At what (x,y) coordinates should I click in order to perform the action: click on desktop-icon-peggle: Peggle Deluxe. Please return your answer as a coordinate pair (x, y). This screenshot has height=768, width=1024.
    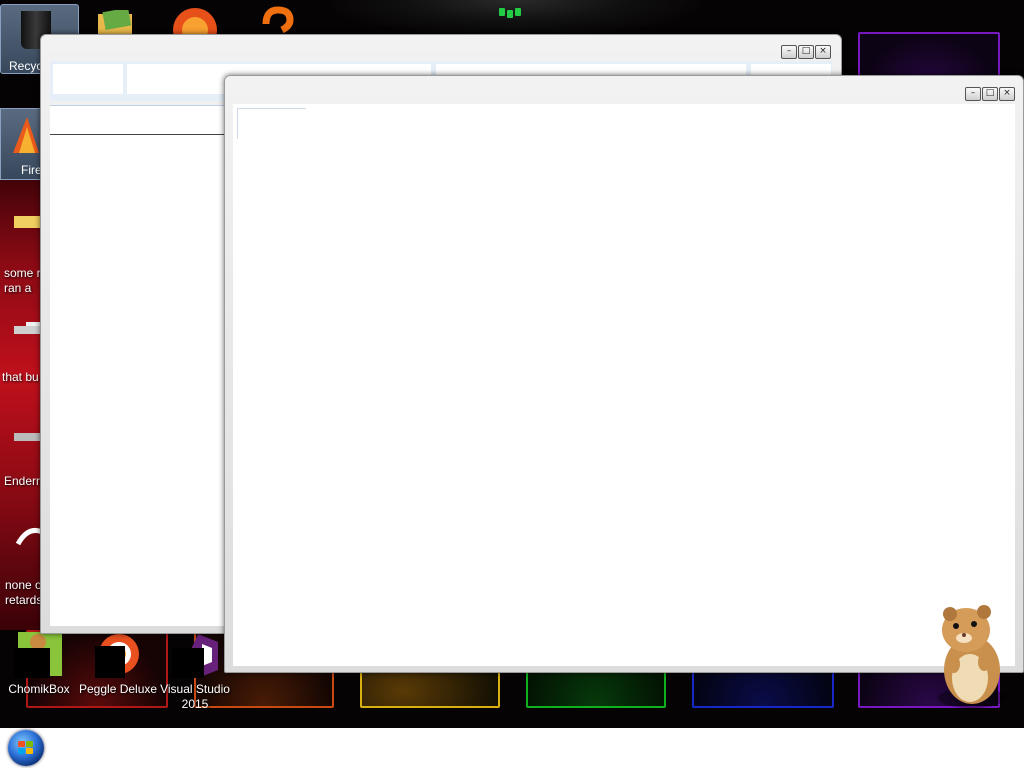
    Looking at the image, I should click on (118, 664).